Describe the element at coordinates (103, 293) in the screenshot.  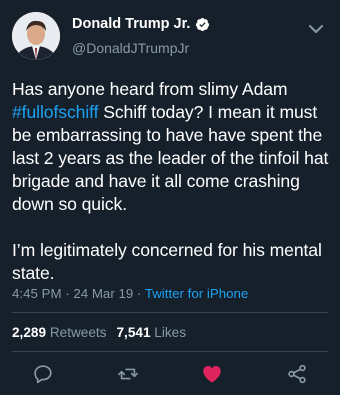
I see `tweet-date: 24 Mar 19` at that location.